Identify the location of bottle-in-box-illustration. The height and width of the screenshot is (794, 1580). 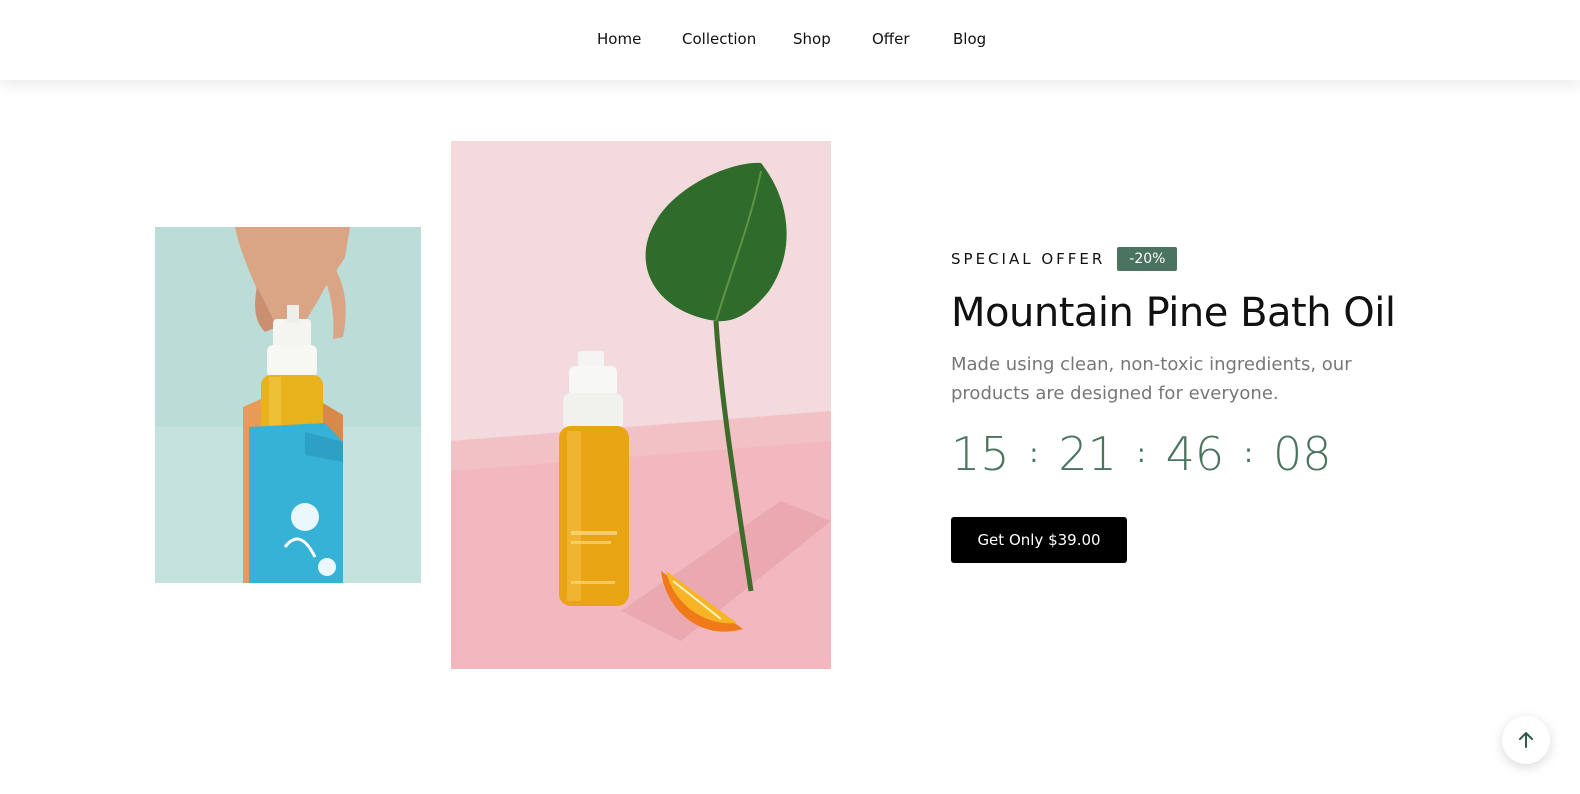
(288, 405).